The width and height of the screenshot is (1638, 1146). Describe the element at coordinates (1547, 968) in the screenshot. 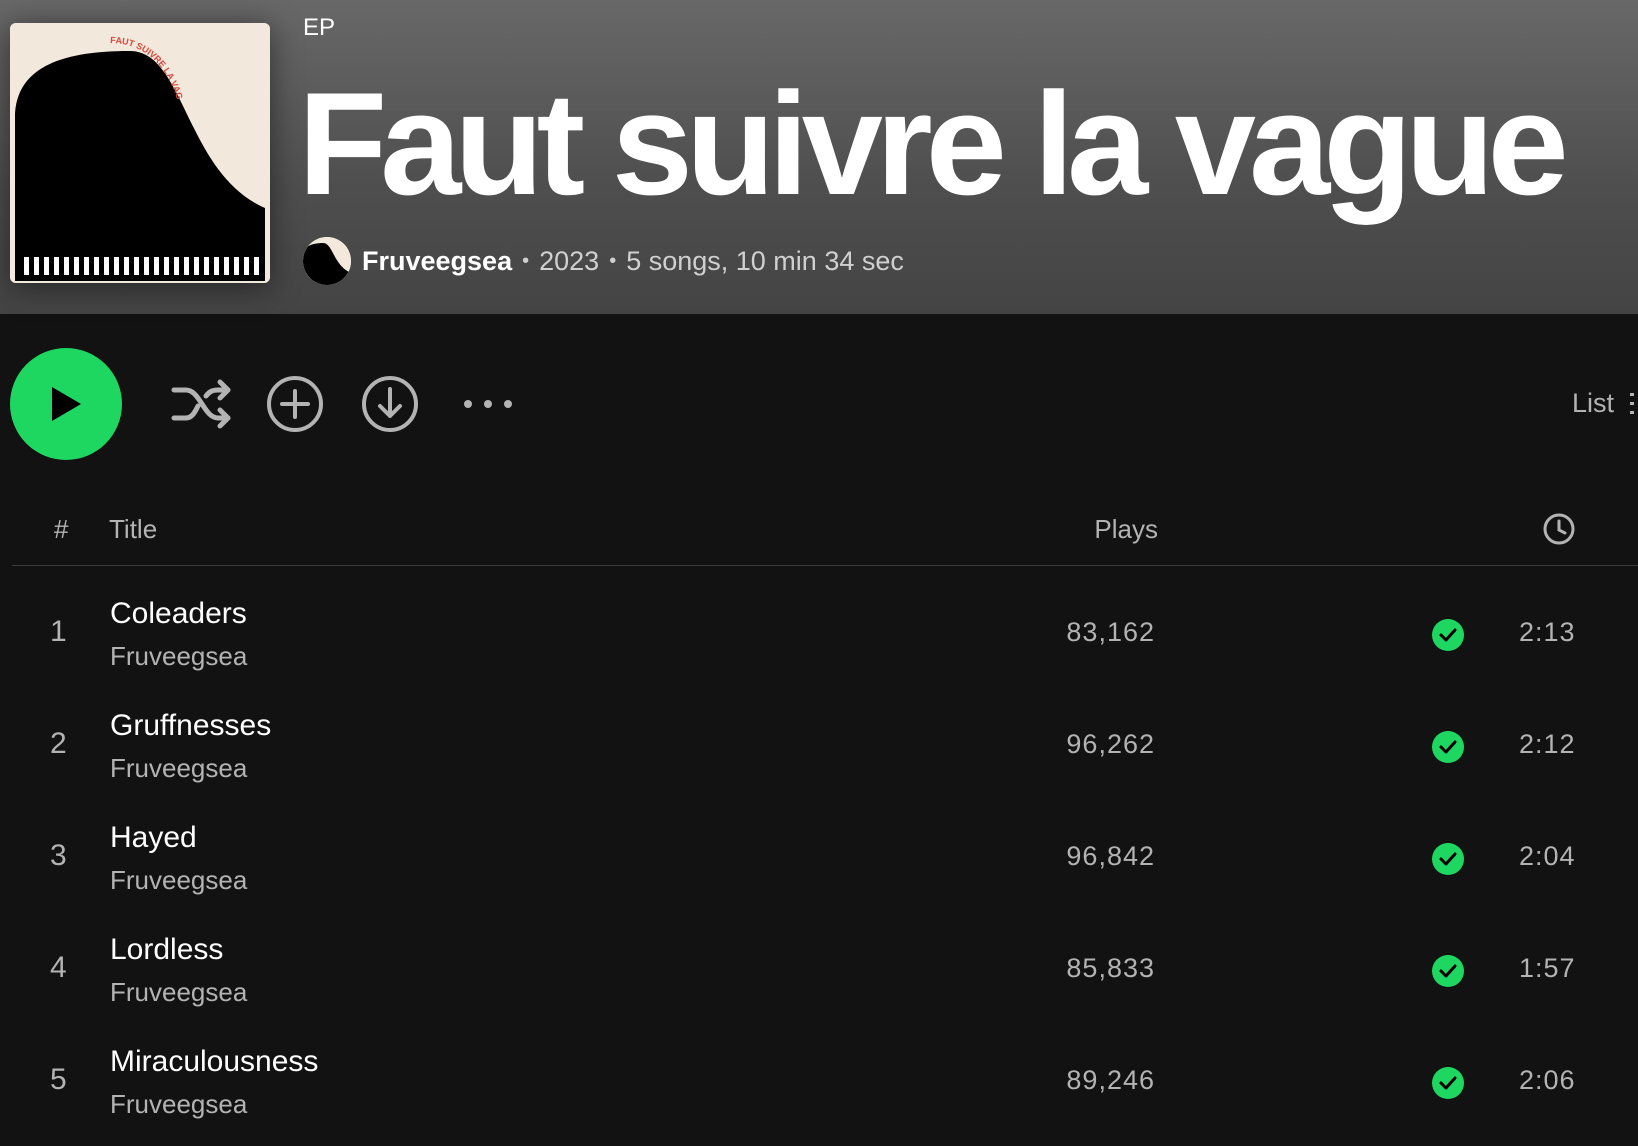

I see `track-duration: 1:57` at that location.